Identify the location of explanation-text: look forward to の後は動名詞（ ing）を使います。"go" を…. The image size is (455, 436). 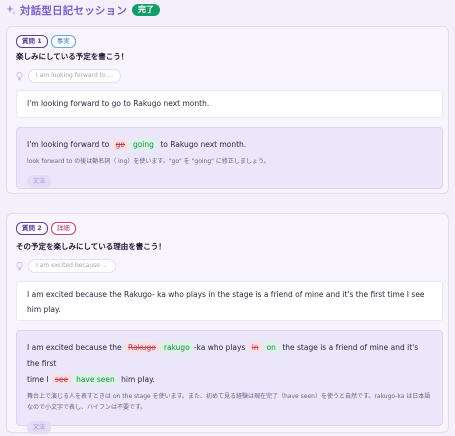
(148, 161).